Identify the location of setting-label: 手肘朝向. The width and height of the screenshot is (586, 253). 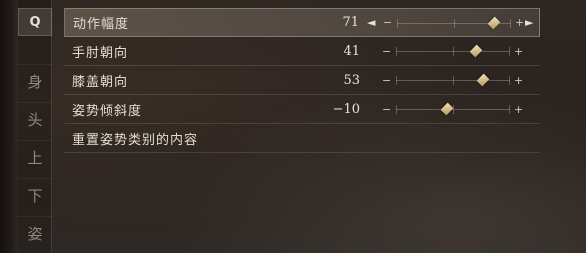
(100, 53).